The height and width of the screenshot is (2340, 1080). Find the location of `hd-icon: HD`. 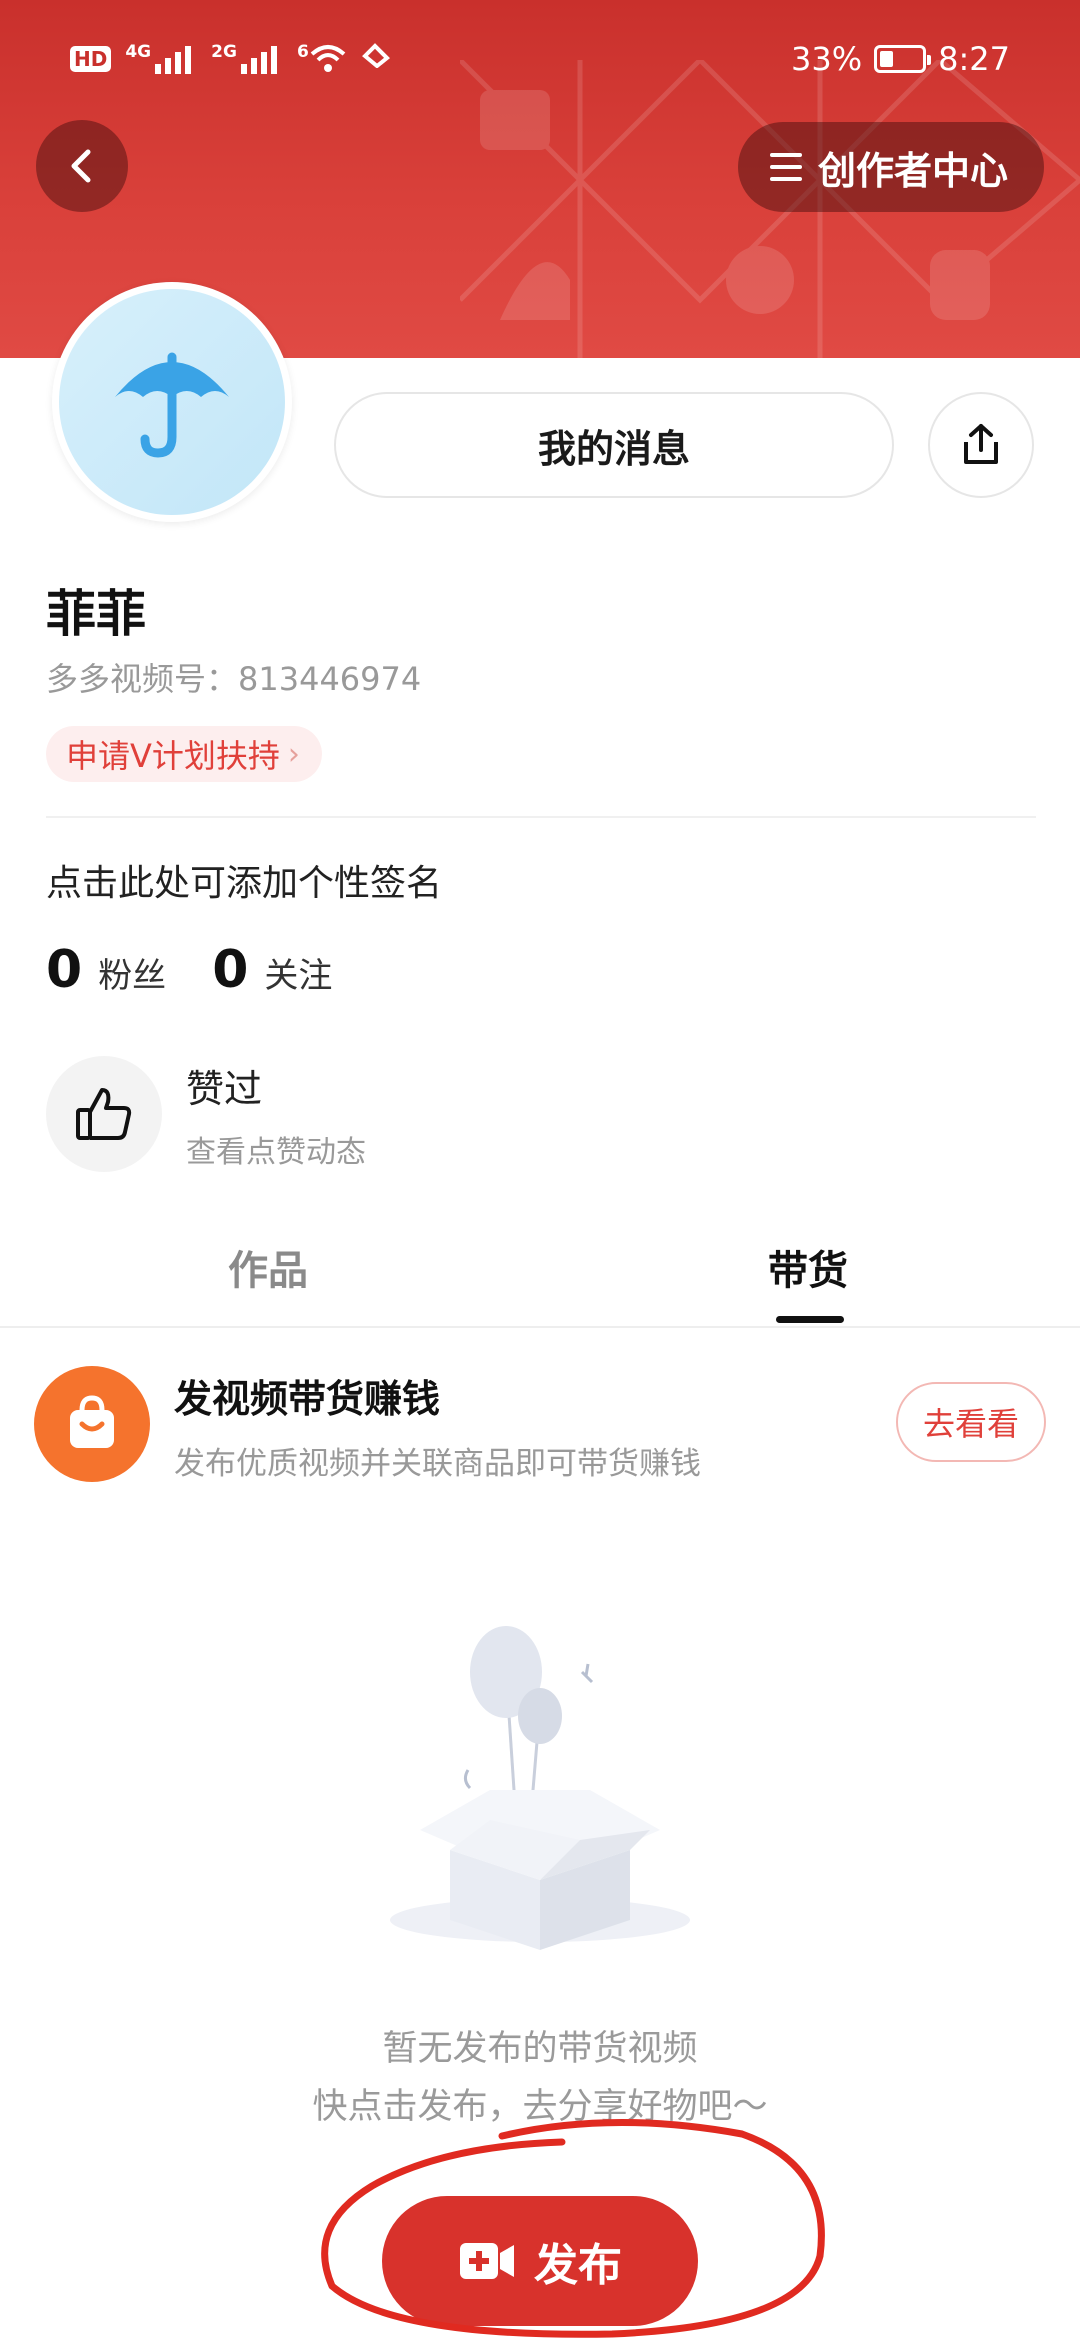

hd-icon: HD is located at coordinates (91, 58).